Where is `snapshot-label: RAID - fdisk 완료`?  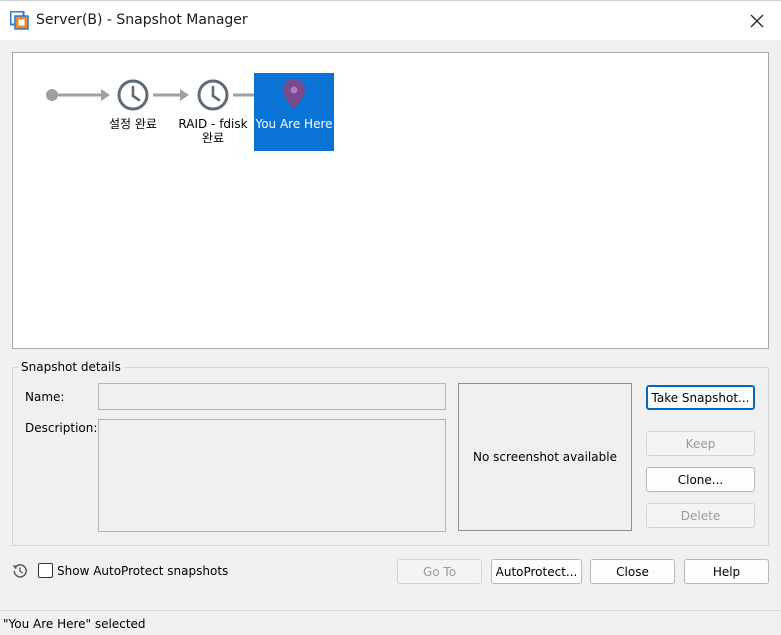 snapshot-label: RAID - fdisk 완료 is located at coordinates (213, 131).